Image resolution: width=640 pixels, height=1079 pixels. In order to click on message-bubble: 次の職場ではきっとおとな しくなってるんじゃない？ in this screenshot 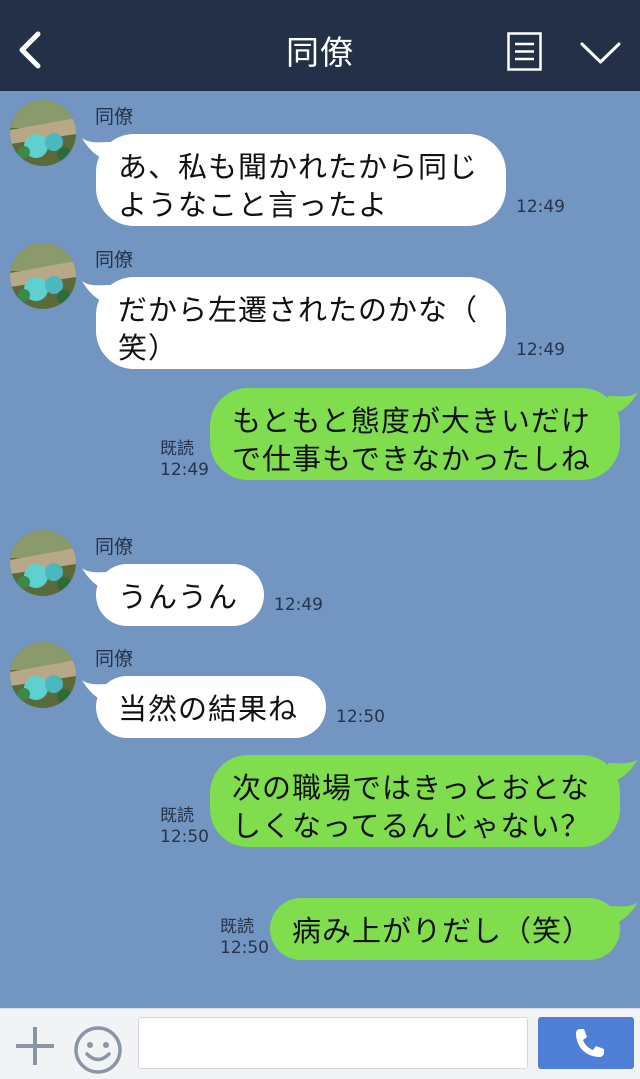, I will do `click(415, 801)`.